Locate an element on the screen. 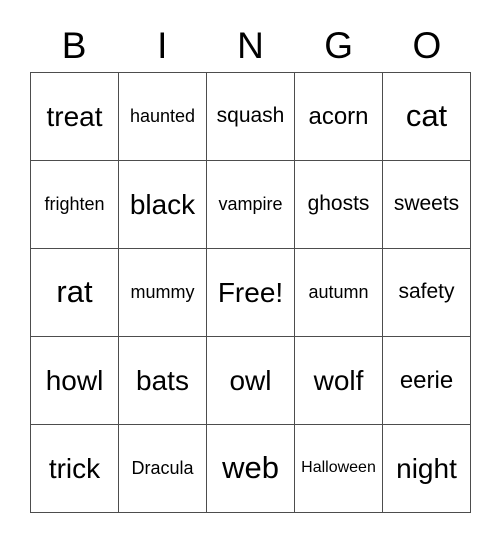 This screenshot has width=500, height=544. bingo-cell-n2: vampire is located at coordinates (251, 205).